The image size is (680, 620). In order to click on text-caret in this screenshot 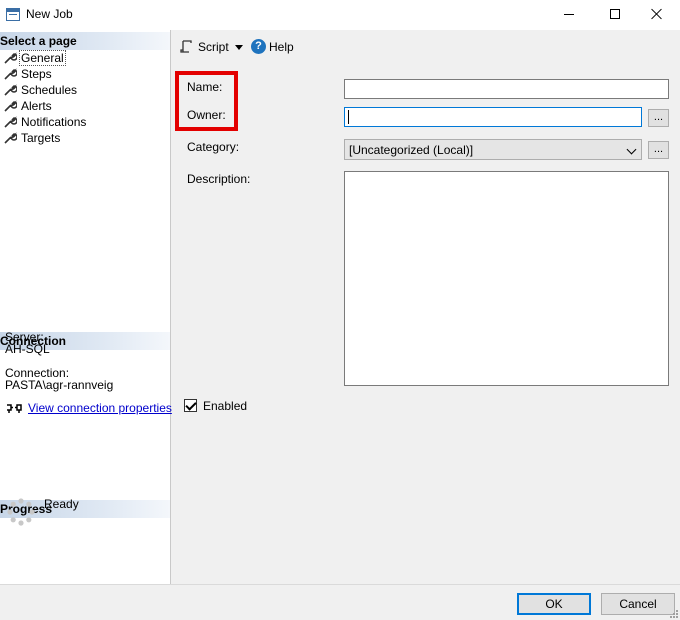, I will do `click(348, 117)`.